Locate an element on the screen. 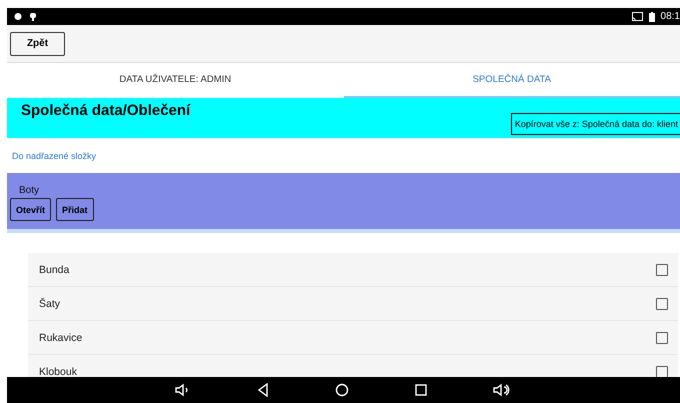  folder-title: Společná data/Oblečení is located at coordinates (105, 110).